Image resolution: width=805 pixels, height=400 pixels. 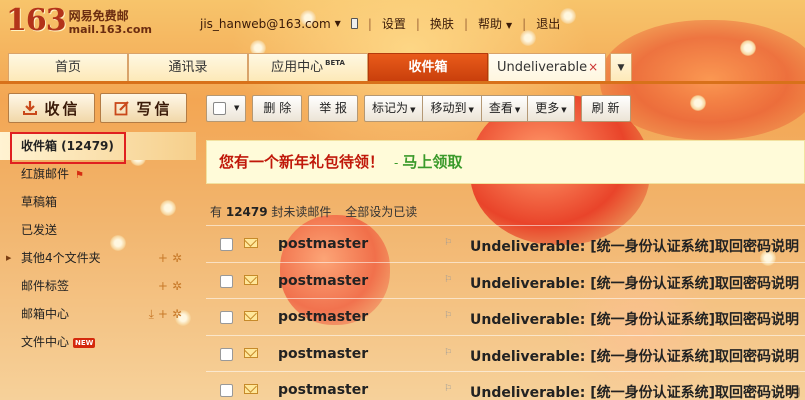 What do you see at coordinates (98, 342) in the screenshot?
I see `sidebar-item-file-center: 文件中心 NEW` at bounding box center [98, 342].